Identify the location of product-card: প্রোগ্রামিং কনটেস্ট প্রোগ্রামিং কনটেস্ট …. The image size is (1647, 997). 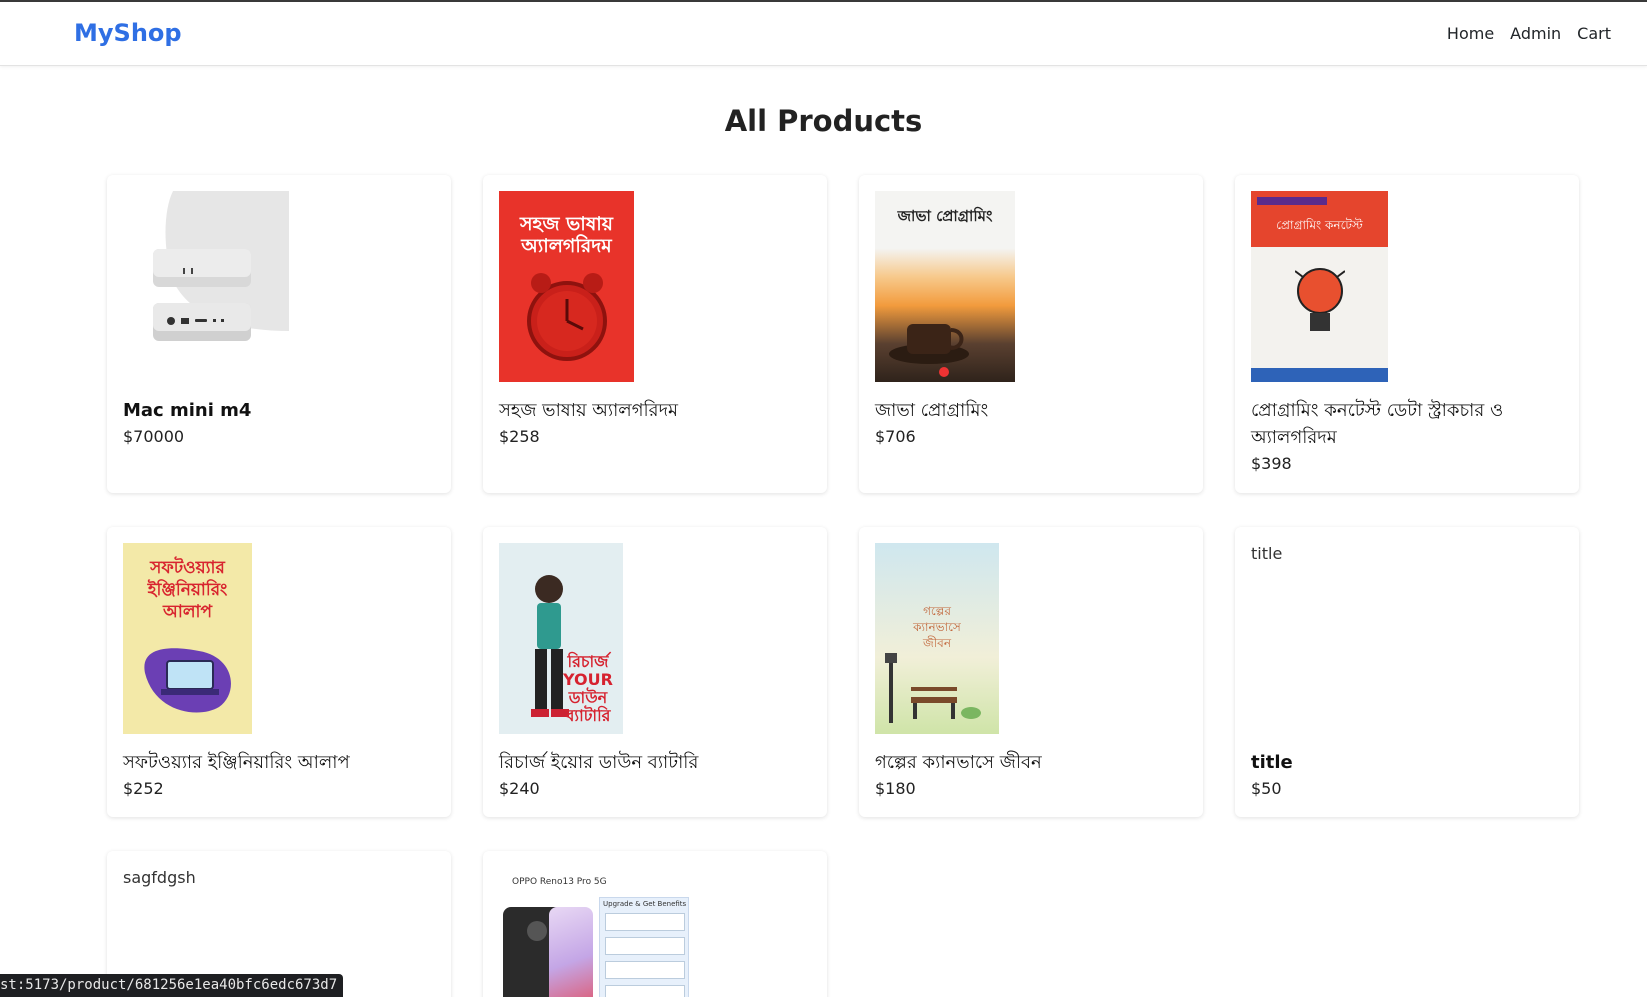
(1407, 334).